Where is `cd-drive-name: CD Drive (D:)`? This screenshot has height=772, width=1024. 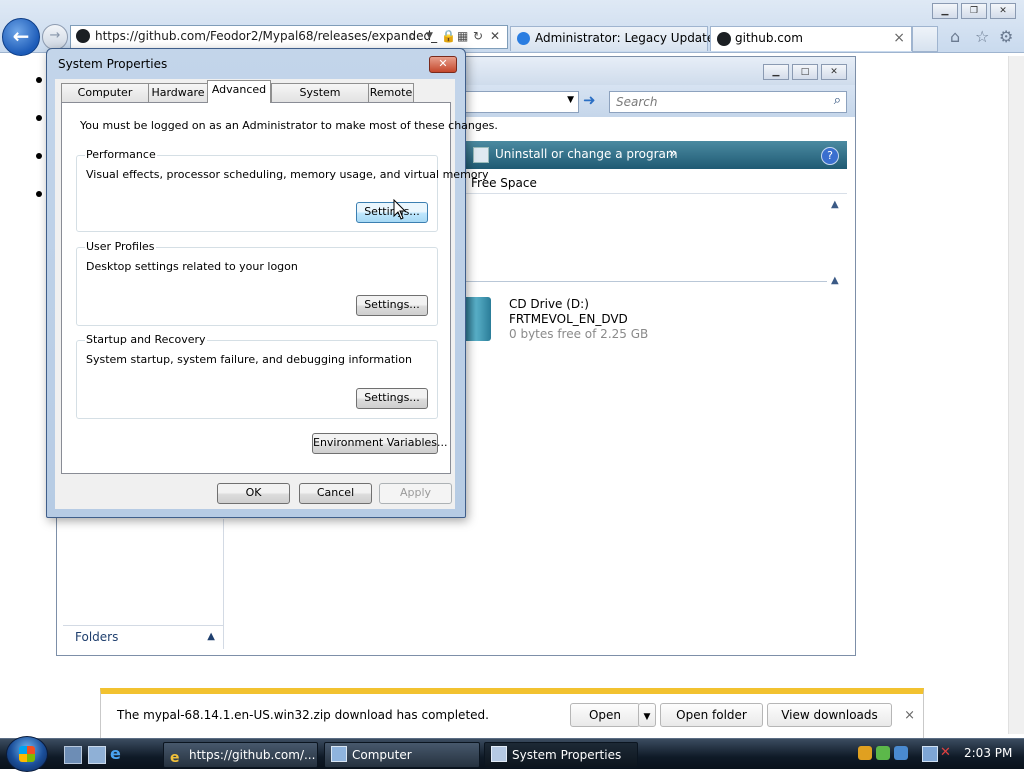
cd-drive-name: CD Drive (D:) is located at coordinates (549, 304).